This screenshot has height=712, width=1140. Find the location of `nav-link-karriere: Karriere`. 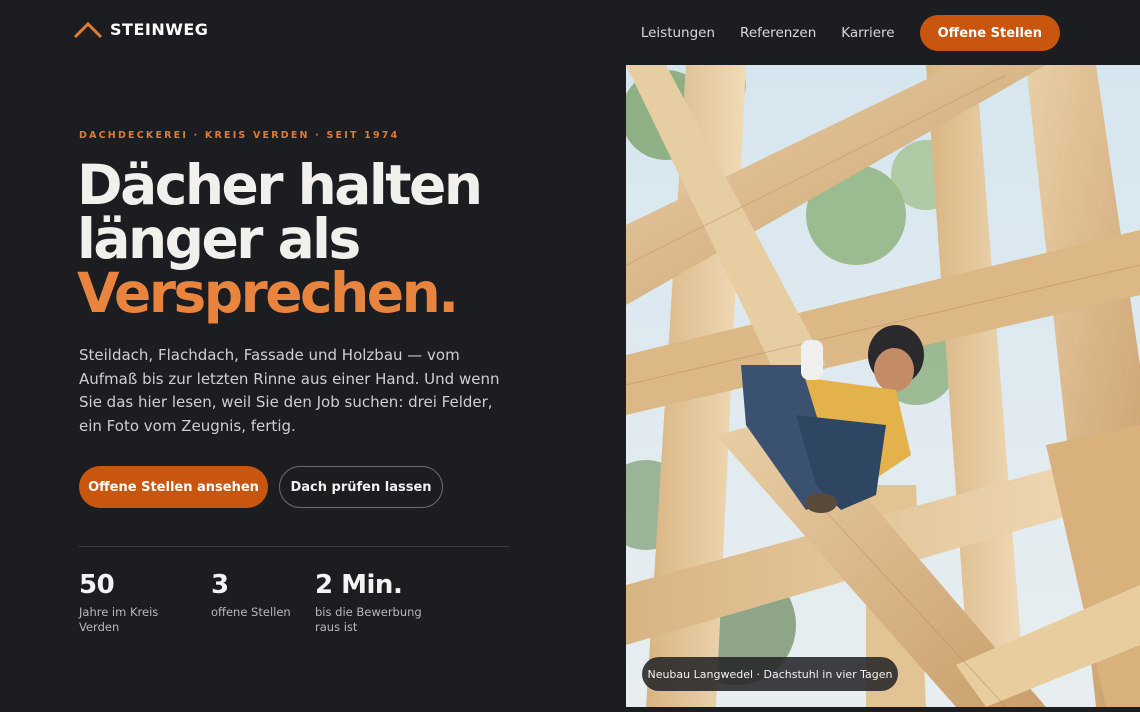

nav-link-karriere: Karriere is located at coordinates (867, 33).